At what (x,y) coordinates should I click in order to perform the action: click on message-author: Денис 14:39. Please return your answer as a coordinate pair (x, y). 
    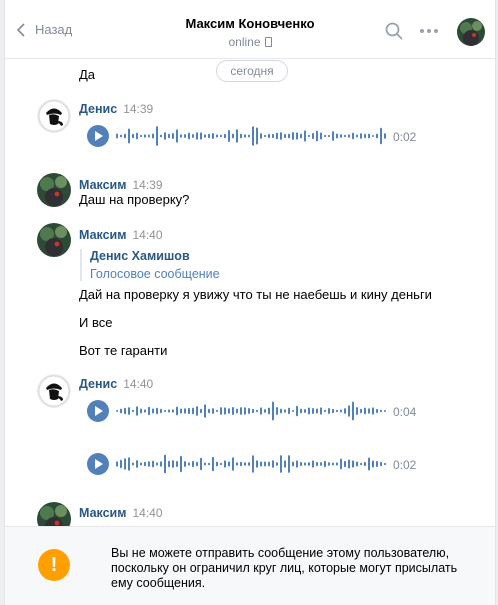
    Looking at the image, I should click on (116, 109).